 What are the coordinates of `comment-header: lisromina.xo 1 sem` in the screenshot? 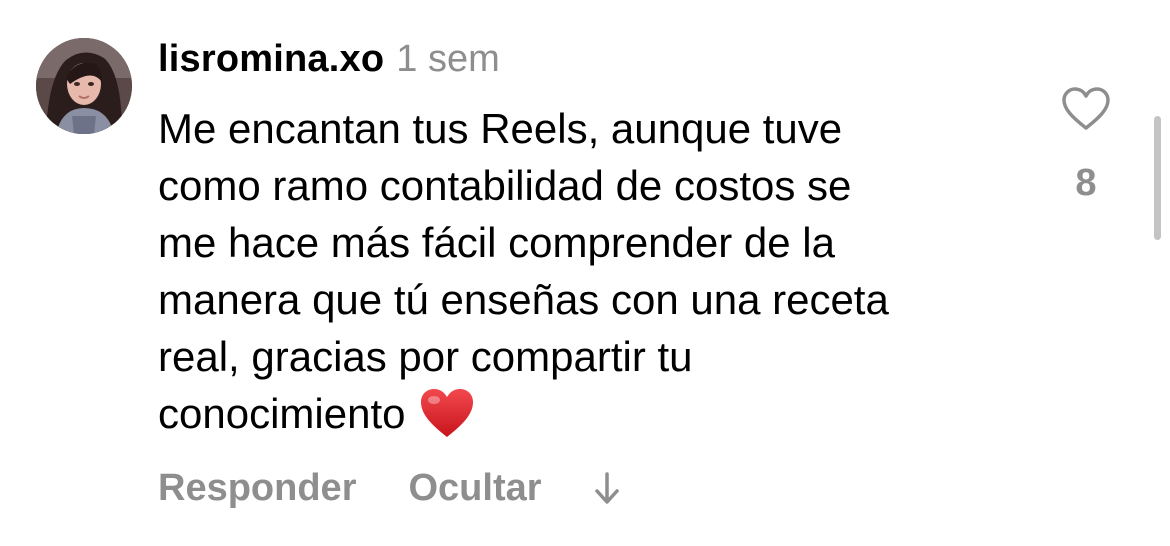 It's located at (329, 64).